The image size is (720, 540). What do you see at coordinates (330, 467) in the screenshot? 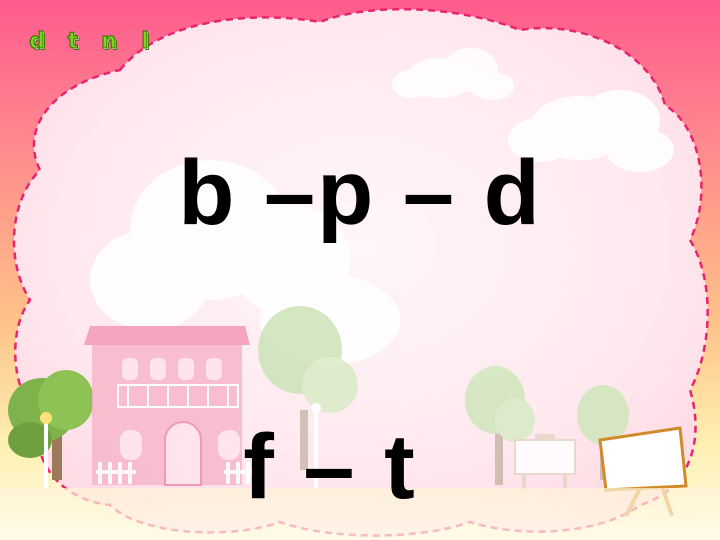
I see `letter-pair-line-2: f – t` at bounding box center [330, 467].